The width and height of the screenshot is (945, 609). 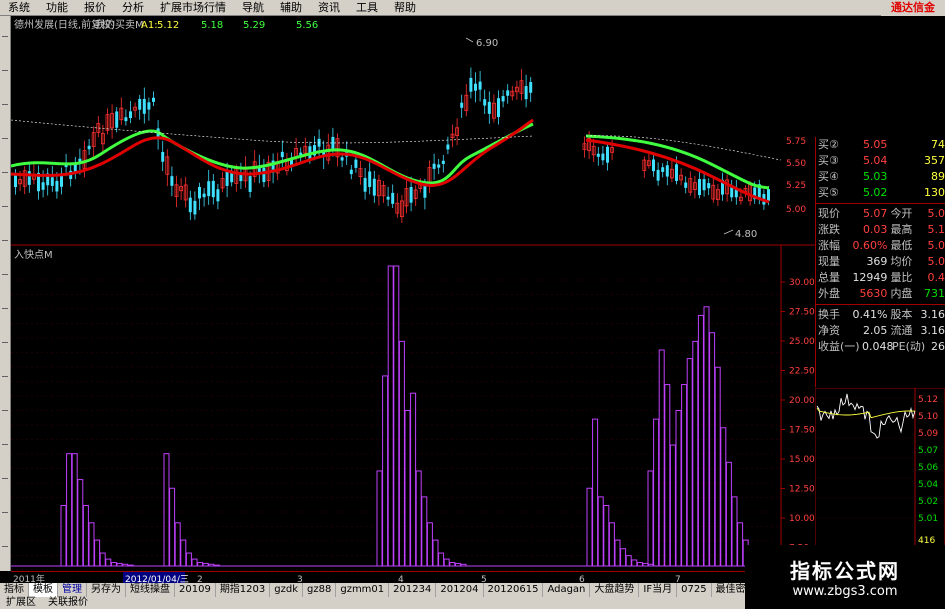 What do you see at coordinates (901, 314) in the screenshot?
I see `stat-label-2: 股本` at bounding box center [901, 314].